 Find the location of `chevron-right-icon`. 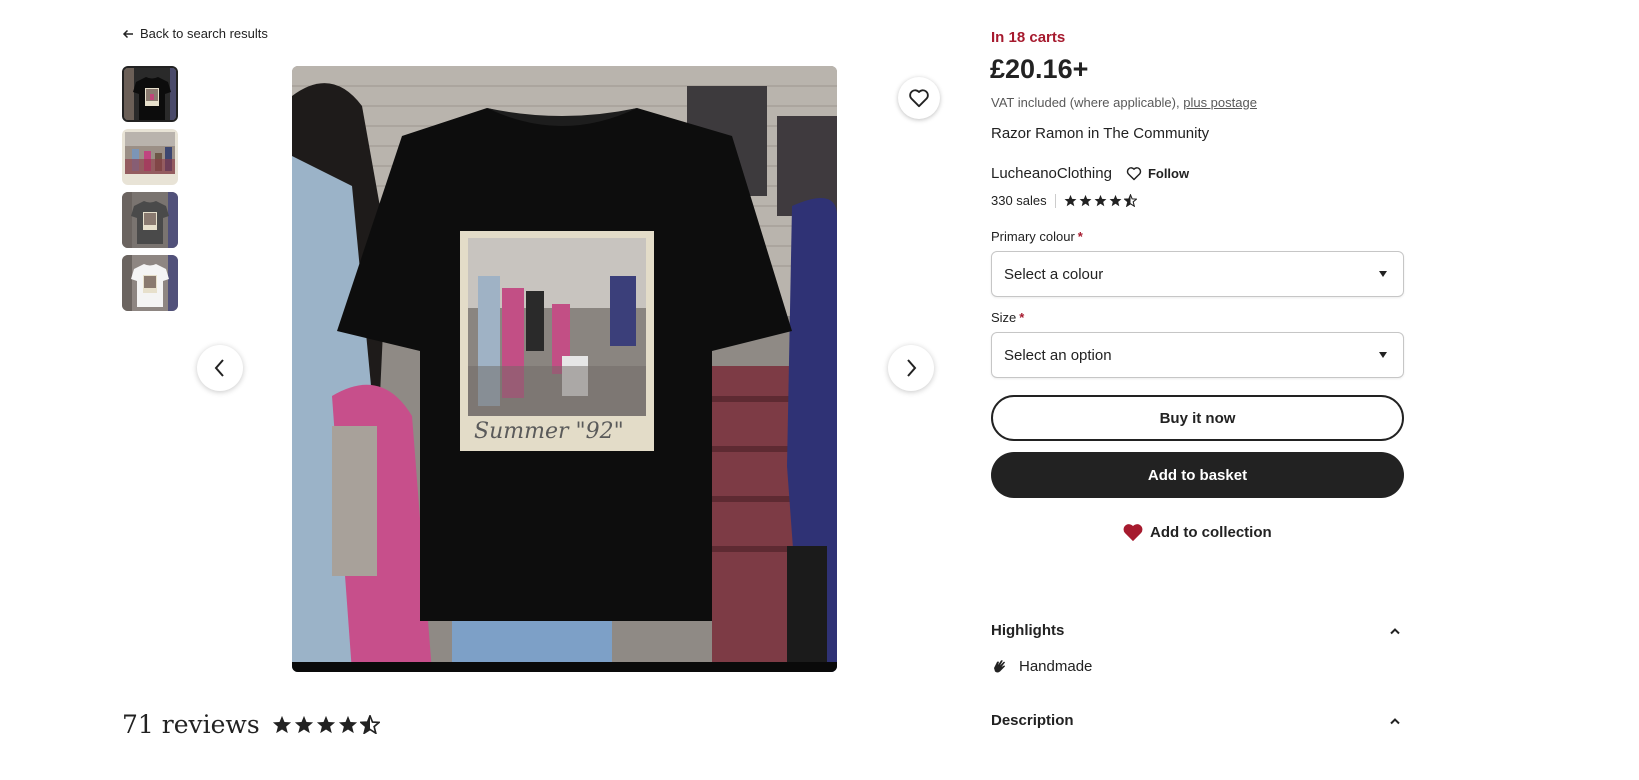

chevron-right-icon is located at coordinates (912, 368).